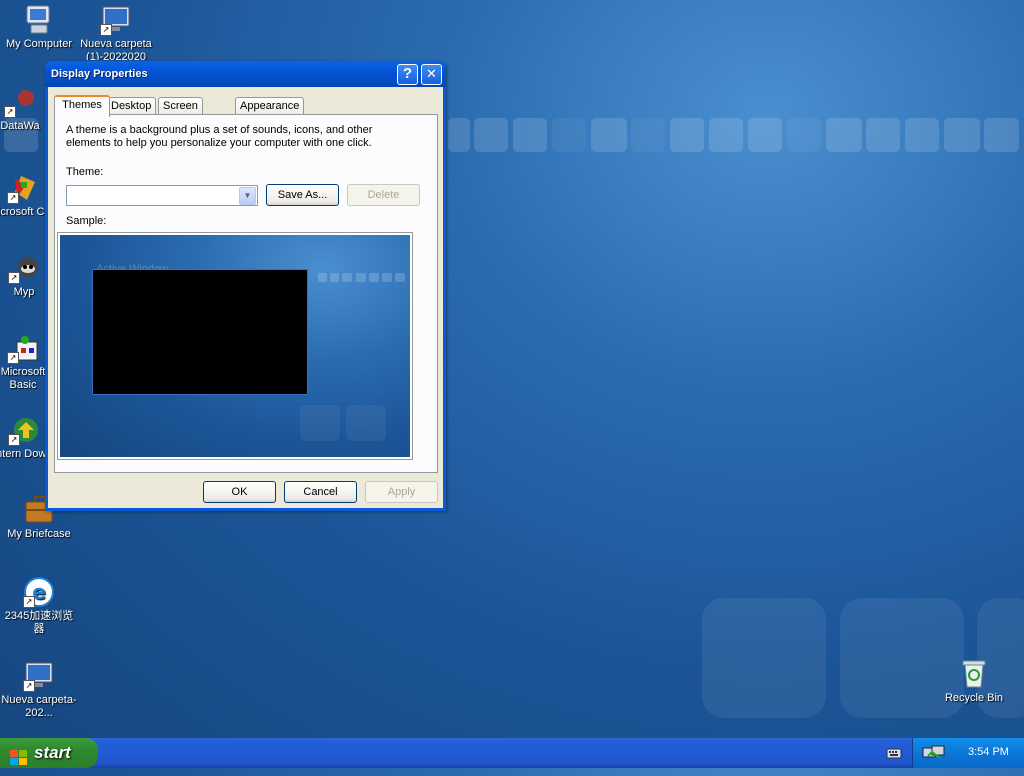  Describe the element at coordinates (19, 761) in the screenshot. I see `windows-logo-icon` at that location.